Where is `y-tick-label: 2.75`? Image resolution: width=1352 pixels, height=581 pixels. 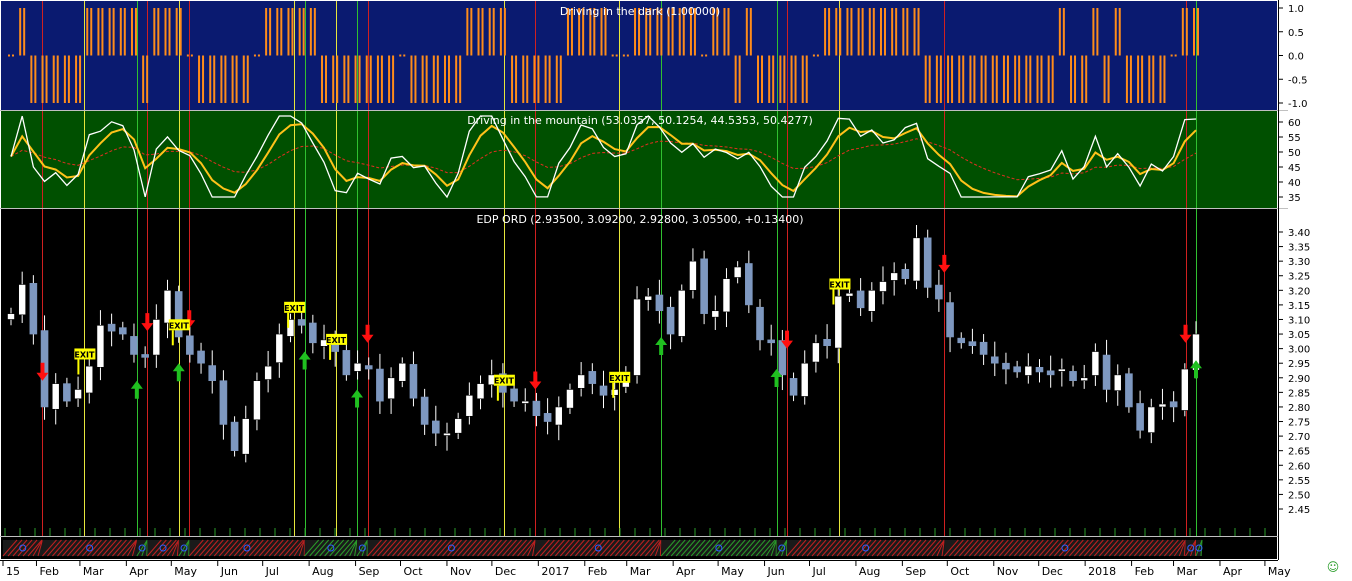 y-tick-label: 2.75 is located at coordinates (1299, 423).